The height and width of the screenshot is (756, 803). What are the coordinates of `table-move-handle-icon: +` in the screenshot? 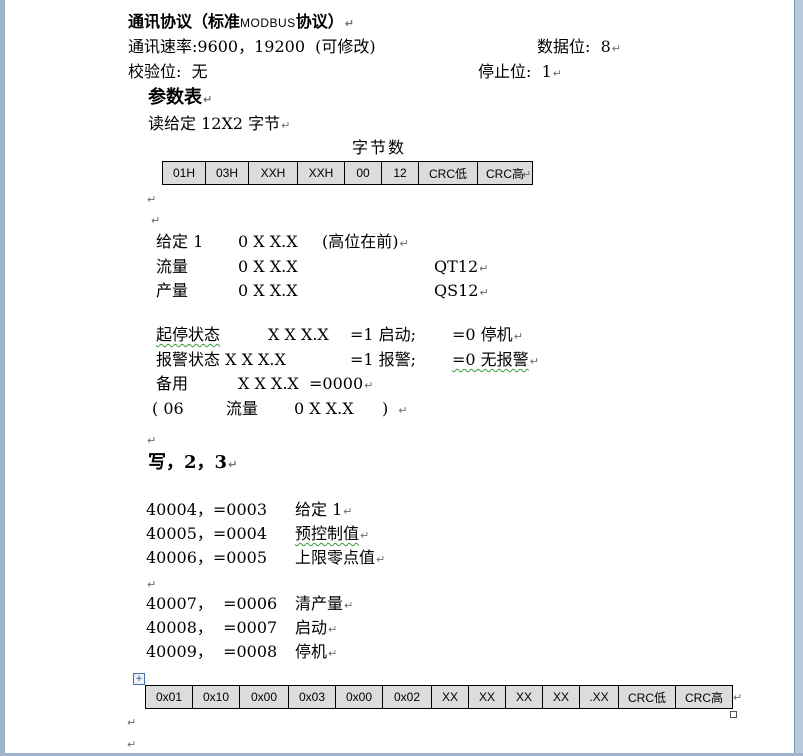 It's located at (139, 679).